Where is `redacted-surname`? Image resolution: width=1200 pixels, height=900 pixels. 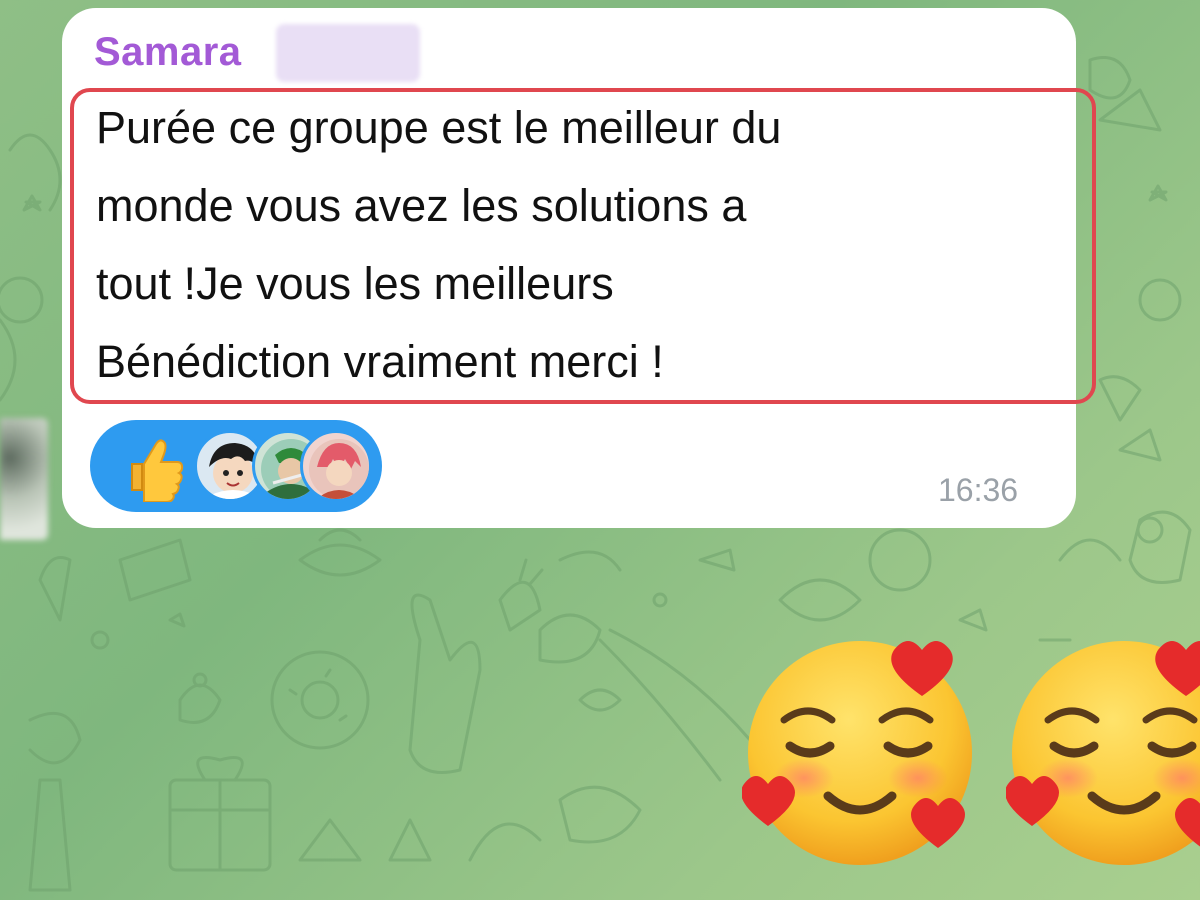
redacted-surname is located at coordinates (348, 53).